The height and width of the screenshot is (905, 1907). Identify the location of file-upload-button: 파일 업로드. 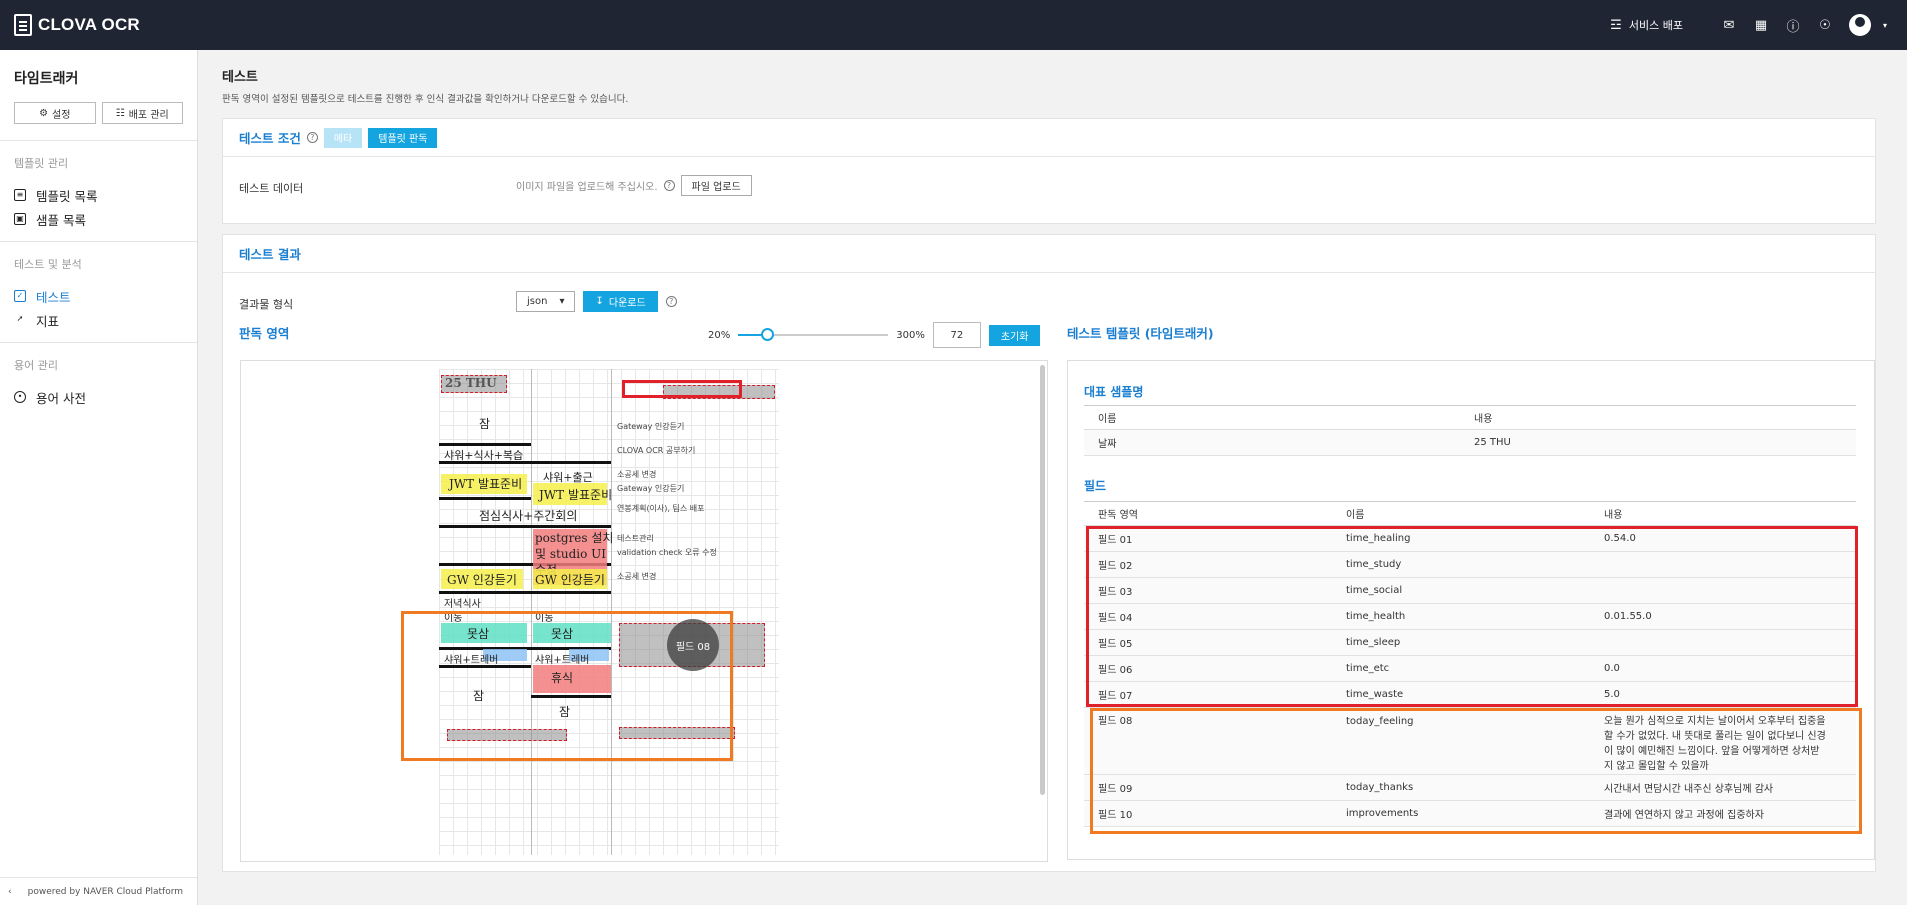
(716, 185).